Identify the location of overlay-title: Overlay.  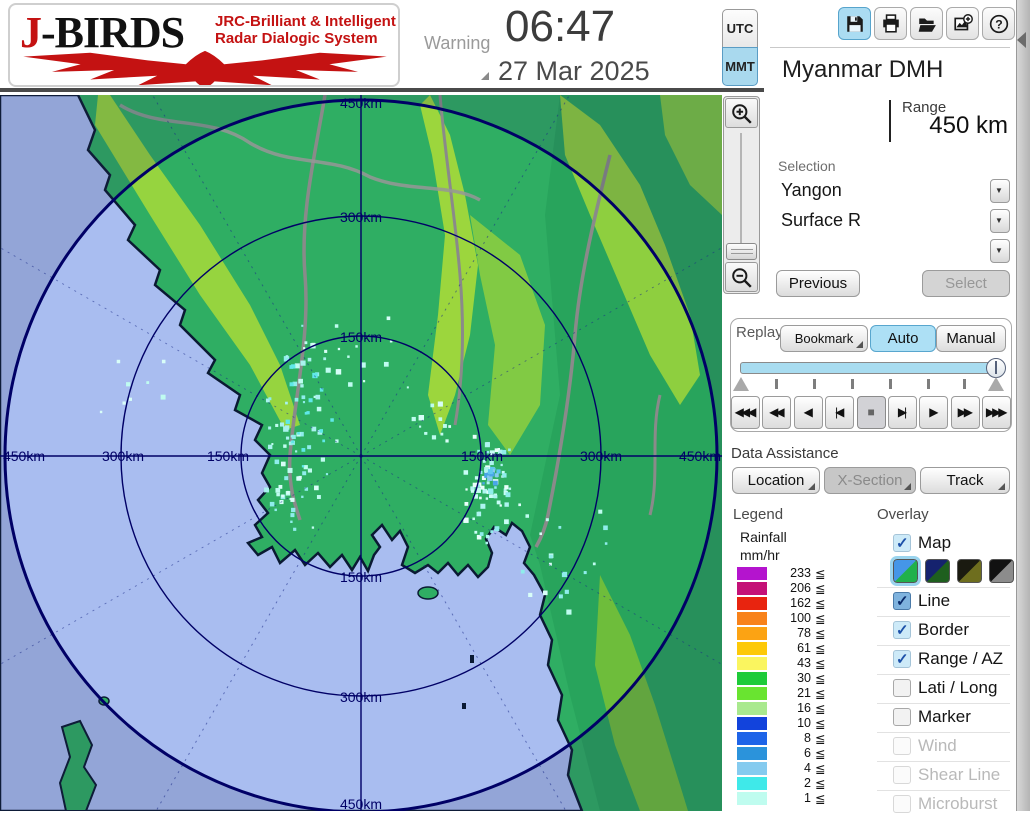
(903, 514).